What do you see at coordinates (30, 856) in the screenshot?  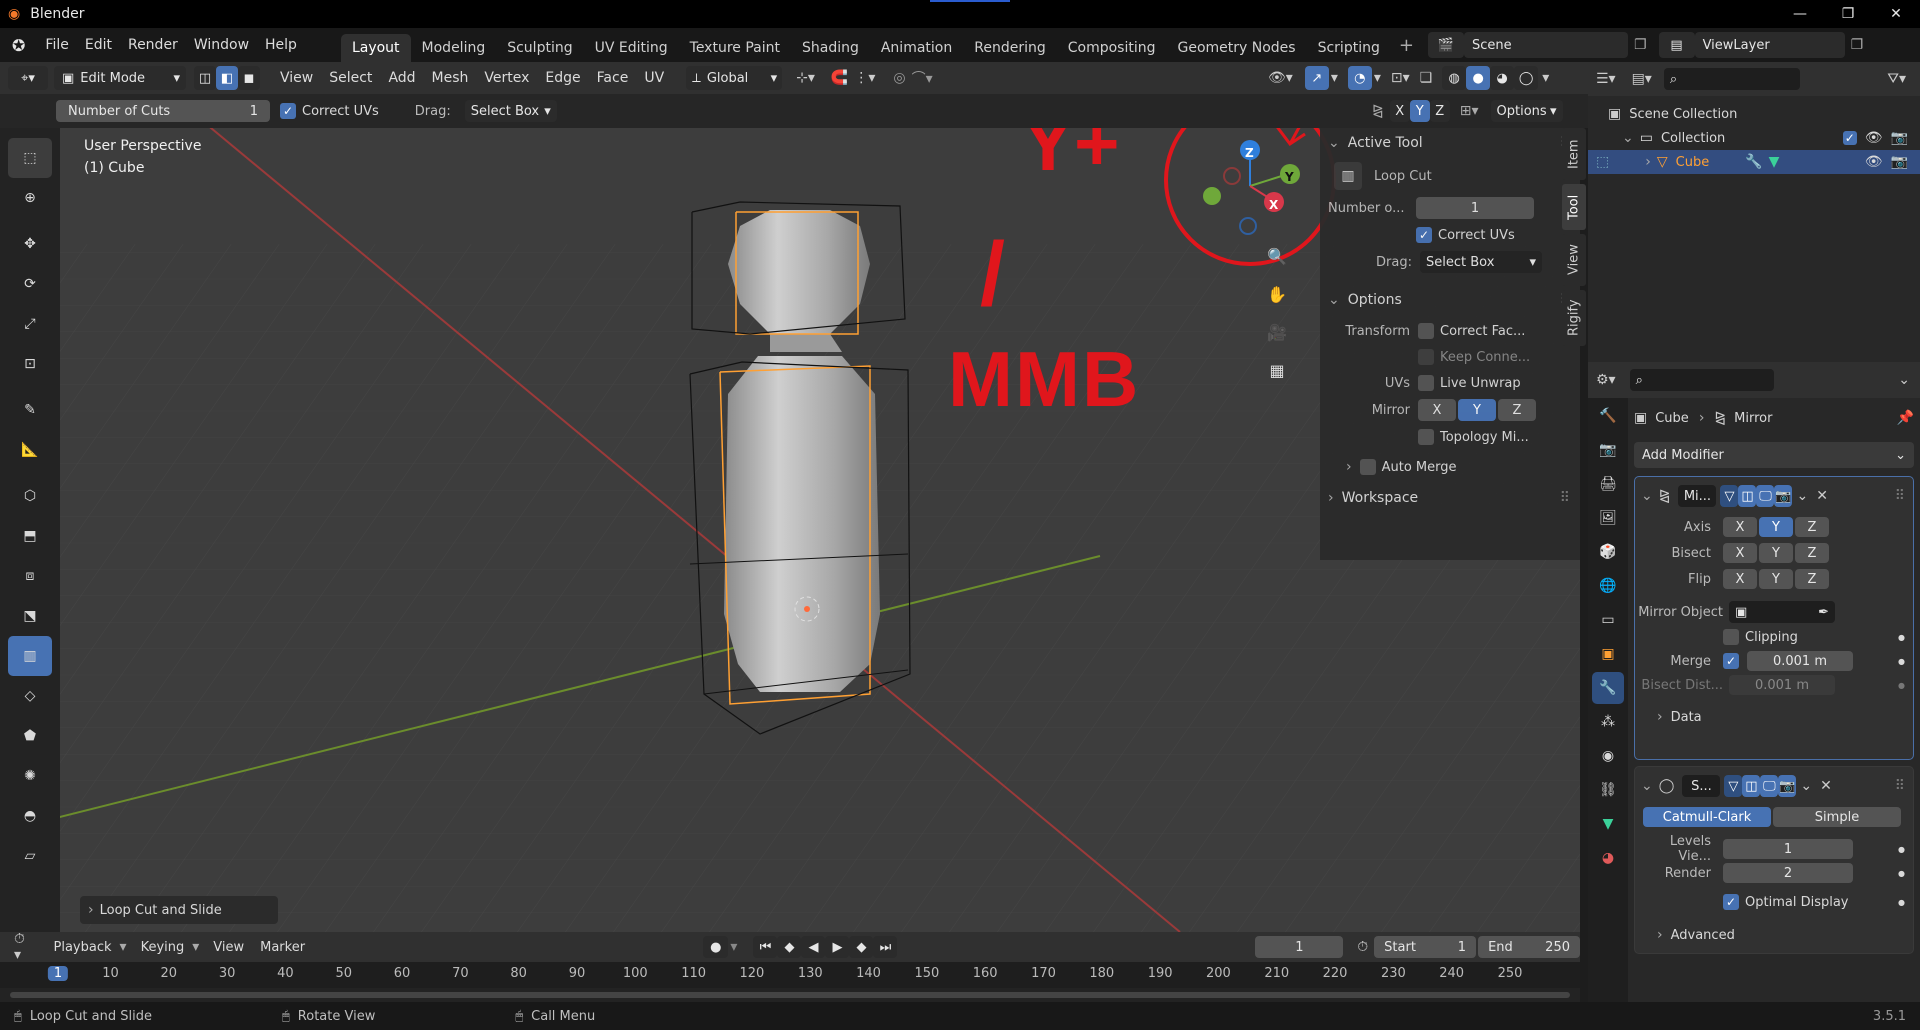 I see `shear-tool-icon: ▱` at bounding box center [30, 856].